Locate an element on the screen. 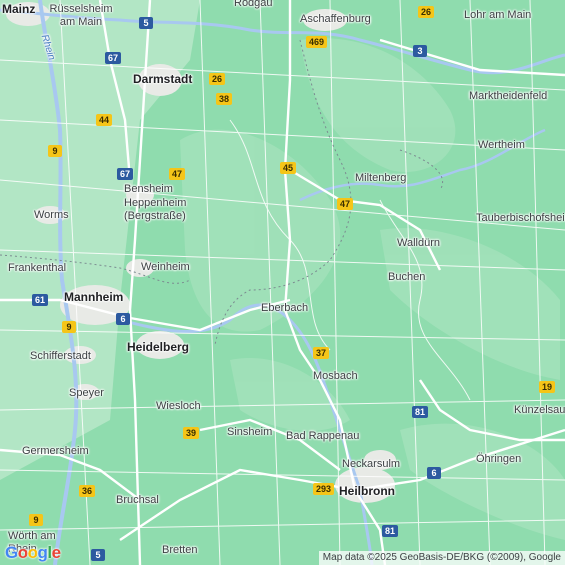  place-label: Frankenthal is located at coordinates (37, 268).